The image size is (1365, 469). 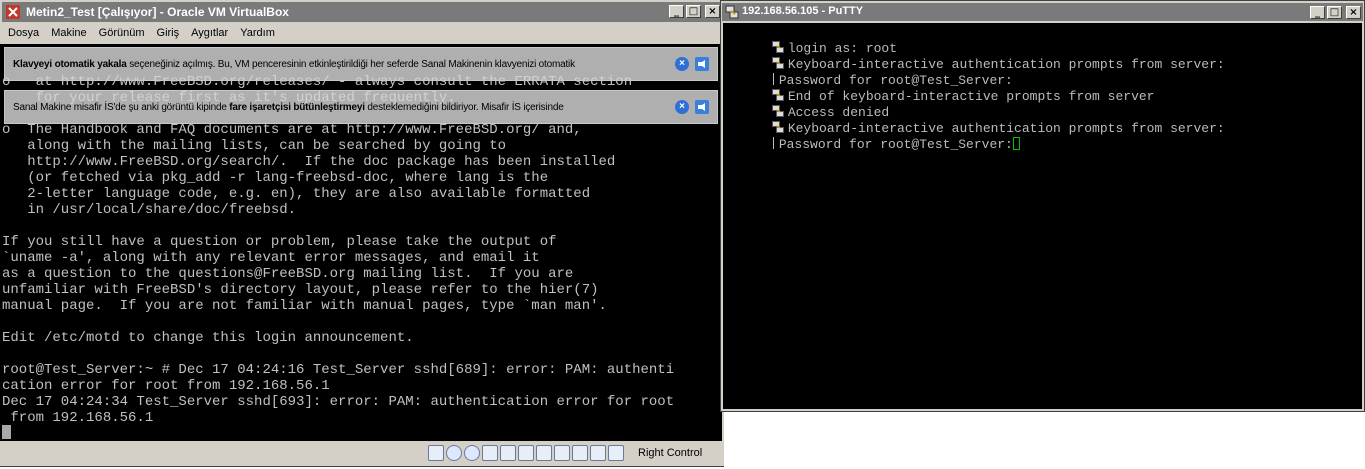 What do you see at coordinates (1042, 12) in the screenshot?
I see `putty-titlebar: 192.168.56.105 - PuTTY _ □ ×` at bounding box center [1042, 12].